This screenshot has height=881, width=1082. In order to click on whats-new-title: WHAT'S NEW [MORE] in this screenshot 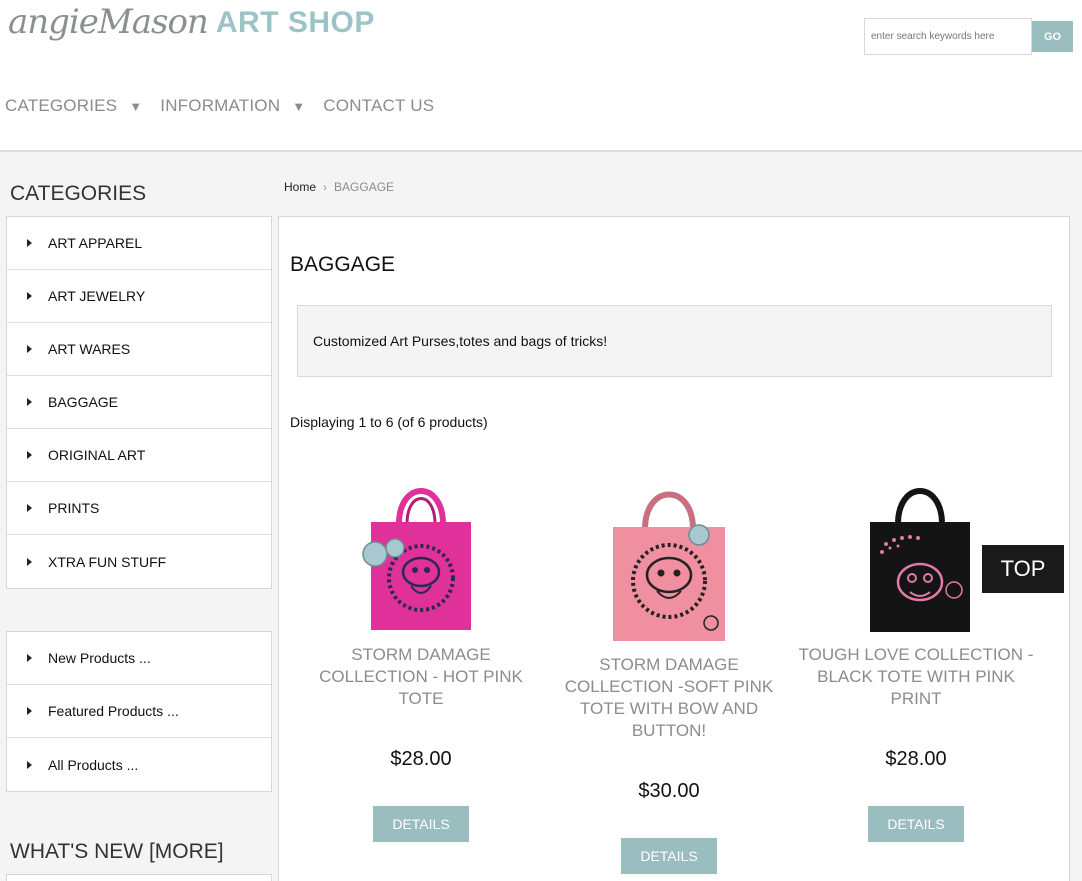, I will do `click(117, 852)`.